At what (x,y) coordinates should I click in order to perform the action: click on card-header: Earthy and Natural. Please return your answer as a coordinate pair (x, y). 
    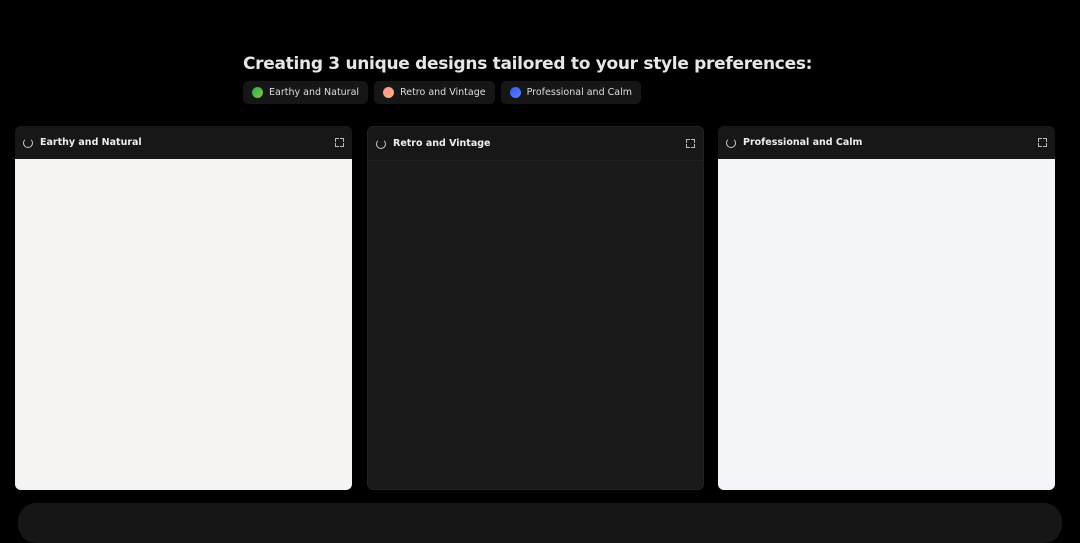
    Looking at the image, I should click on (183, 142).